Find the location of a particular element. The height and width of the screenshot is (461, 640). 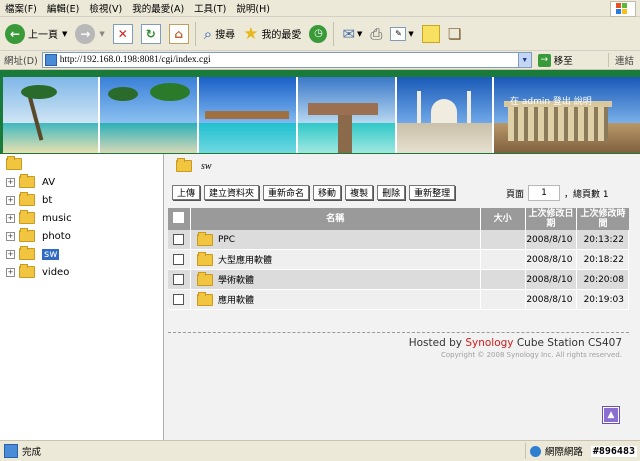

file-size is located at coordinates (503, 259).